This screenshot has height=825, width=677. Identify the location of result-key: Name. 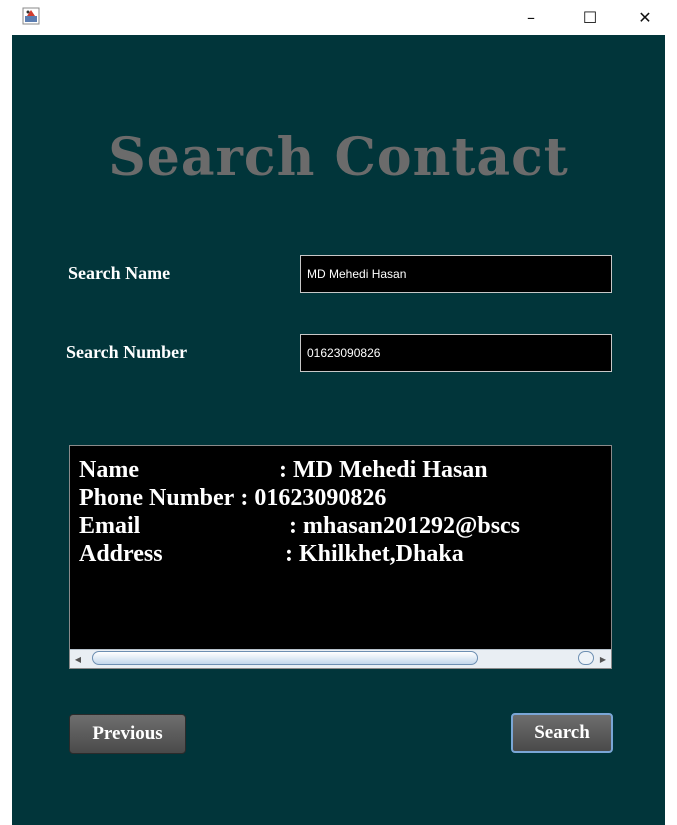
(109, 470).